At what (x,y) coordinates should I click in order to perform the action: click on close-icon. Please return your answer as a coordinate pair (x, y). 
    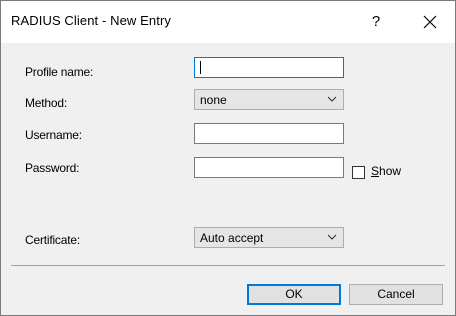
    Looking at the image, I should click on (430, 22).